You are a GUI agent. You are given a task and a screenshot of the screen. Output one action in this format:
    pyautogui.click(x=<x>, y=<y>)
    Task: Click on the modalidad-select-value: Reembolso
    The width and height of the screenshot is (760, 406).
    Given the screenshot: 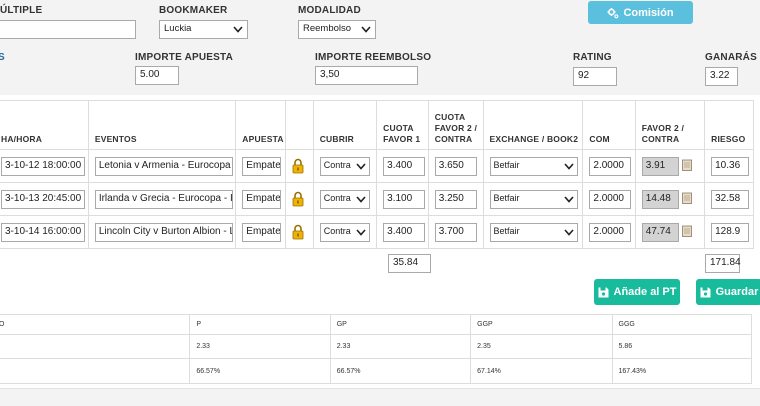 What is the action you would take?
    pyautogui.click(x=327, y=28)
    